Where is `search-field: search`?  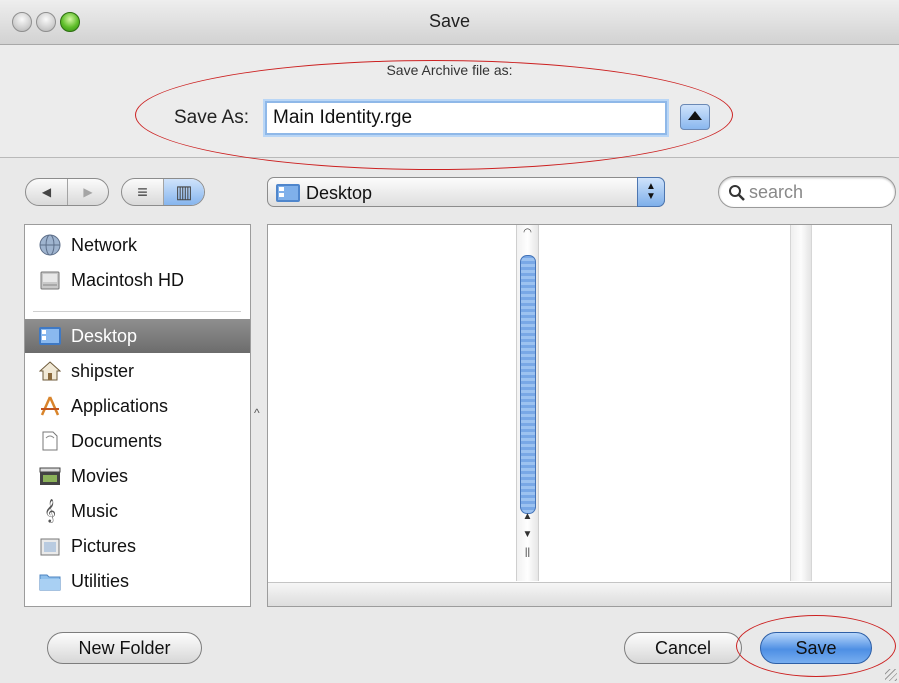 search-field: search is located at coordinates (807, 192).